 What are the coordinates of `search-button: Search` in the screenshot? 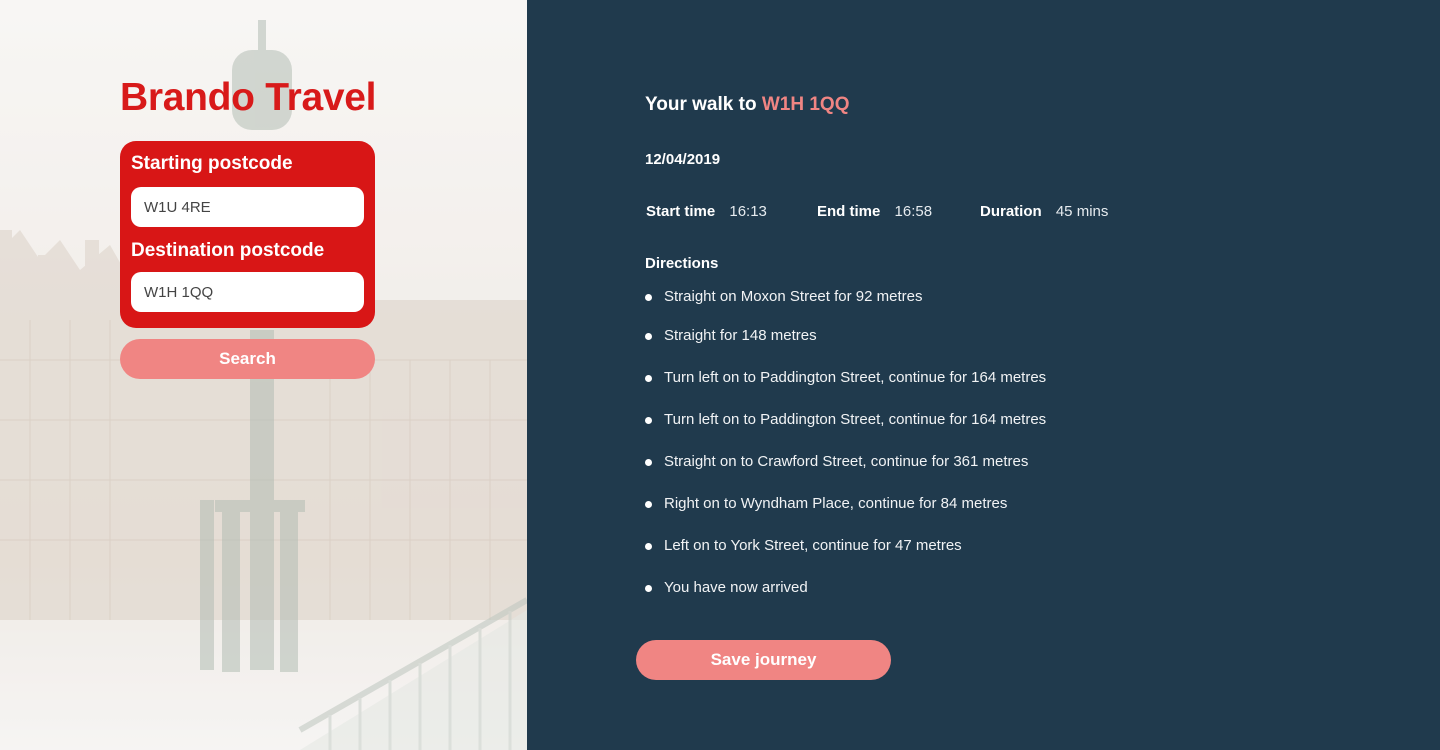 It's located at (247, 359).